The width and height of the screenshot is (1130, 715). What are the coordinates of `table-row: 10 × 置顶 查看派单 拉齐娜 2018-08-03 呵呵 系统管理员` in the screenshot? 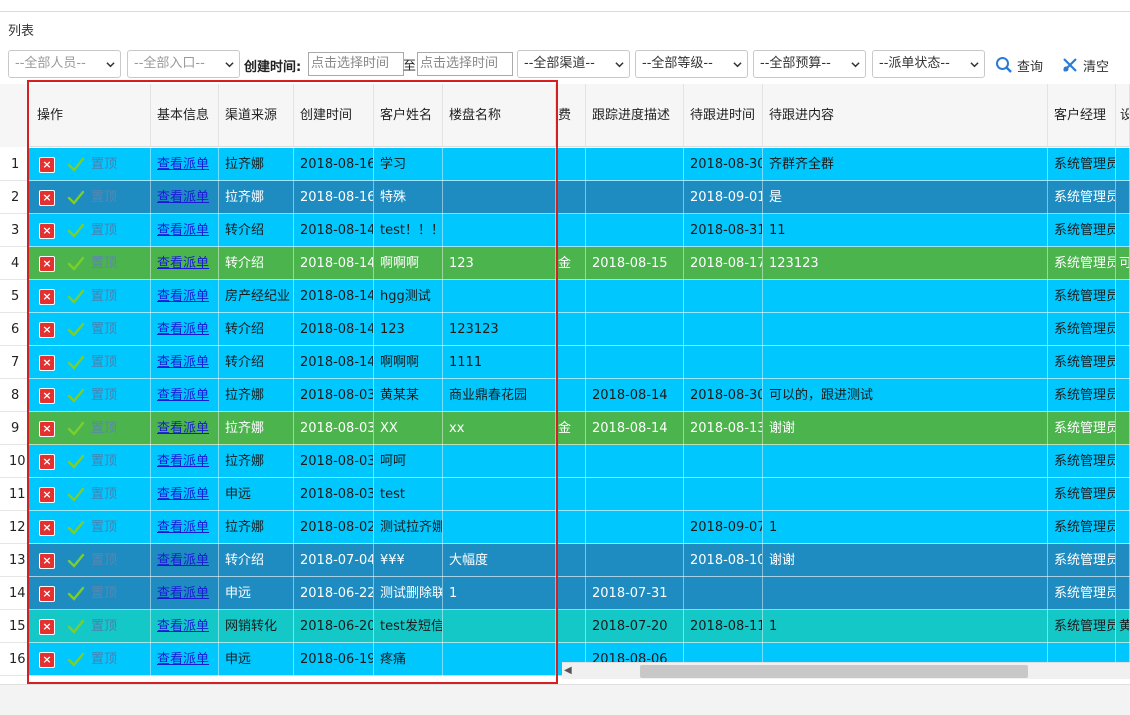 It's located at (565, 461).